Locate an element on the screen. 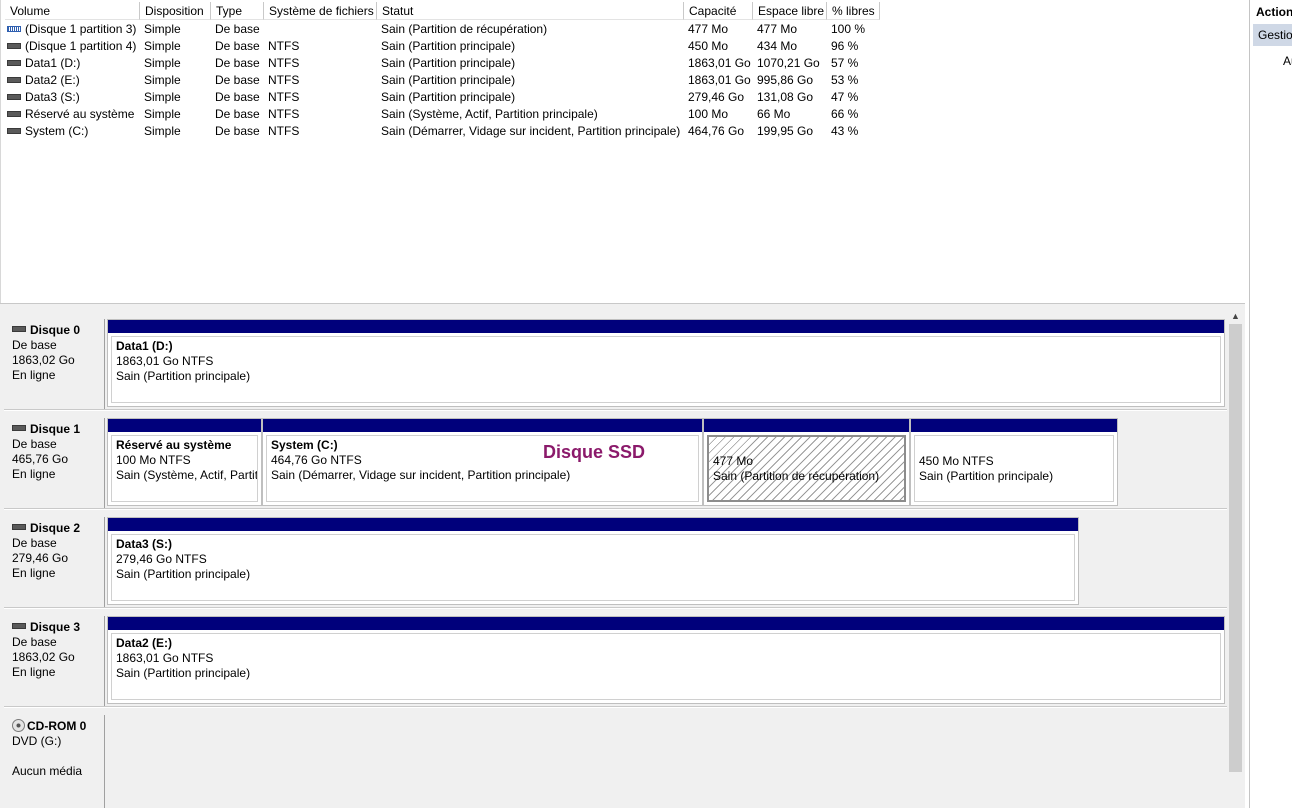  volume-capacity: 1863,01 Go is located at coordinates (719, 80).